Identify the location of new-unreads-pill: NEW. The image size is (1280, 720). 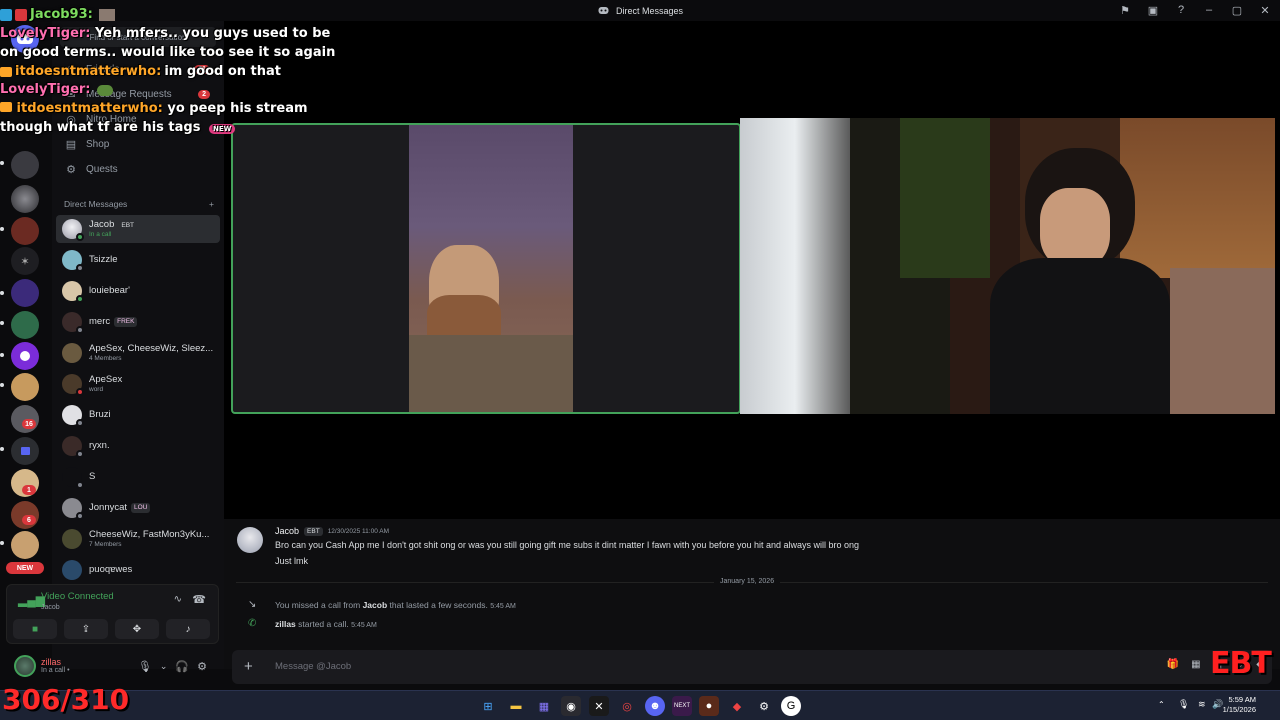
(25, 568).